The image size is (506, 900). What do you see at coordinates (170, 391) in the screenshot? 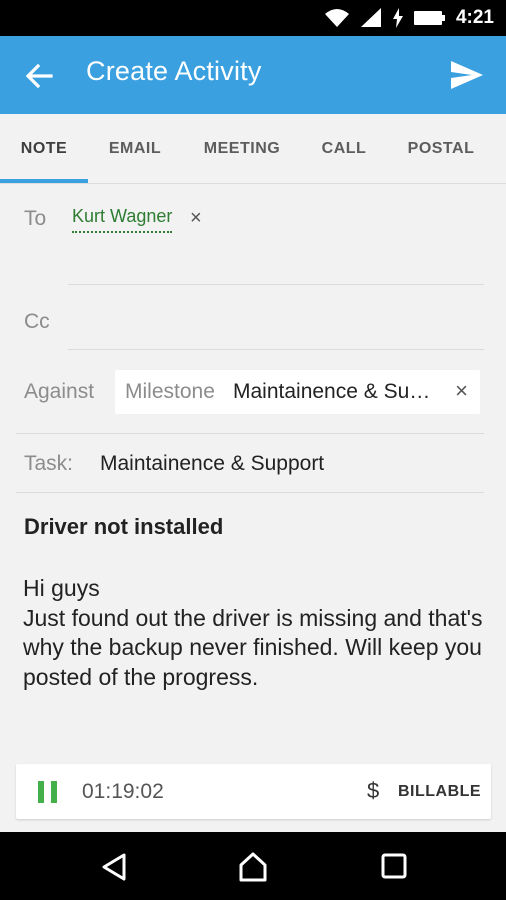
I see `against-type: Milestone` at bounding box center [170, 391].